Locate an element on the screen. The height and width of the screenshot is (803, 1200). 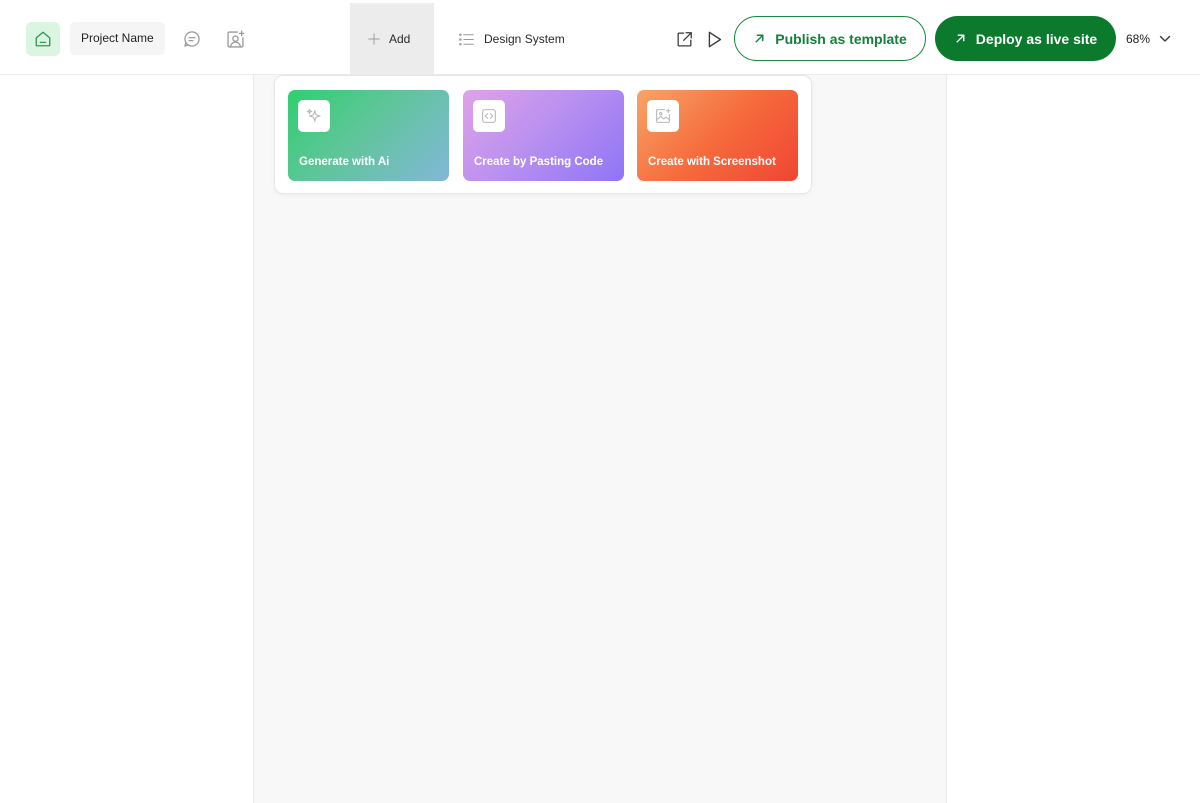
preview-play-button is located at coordinates (714, 39).